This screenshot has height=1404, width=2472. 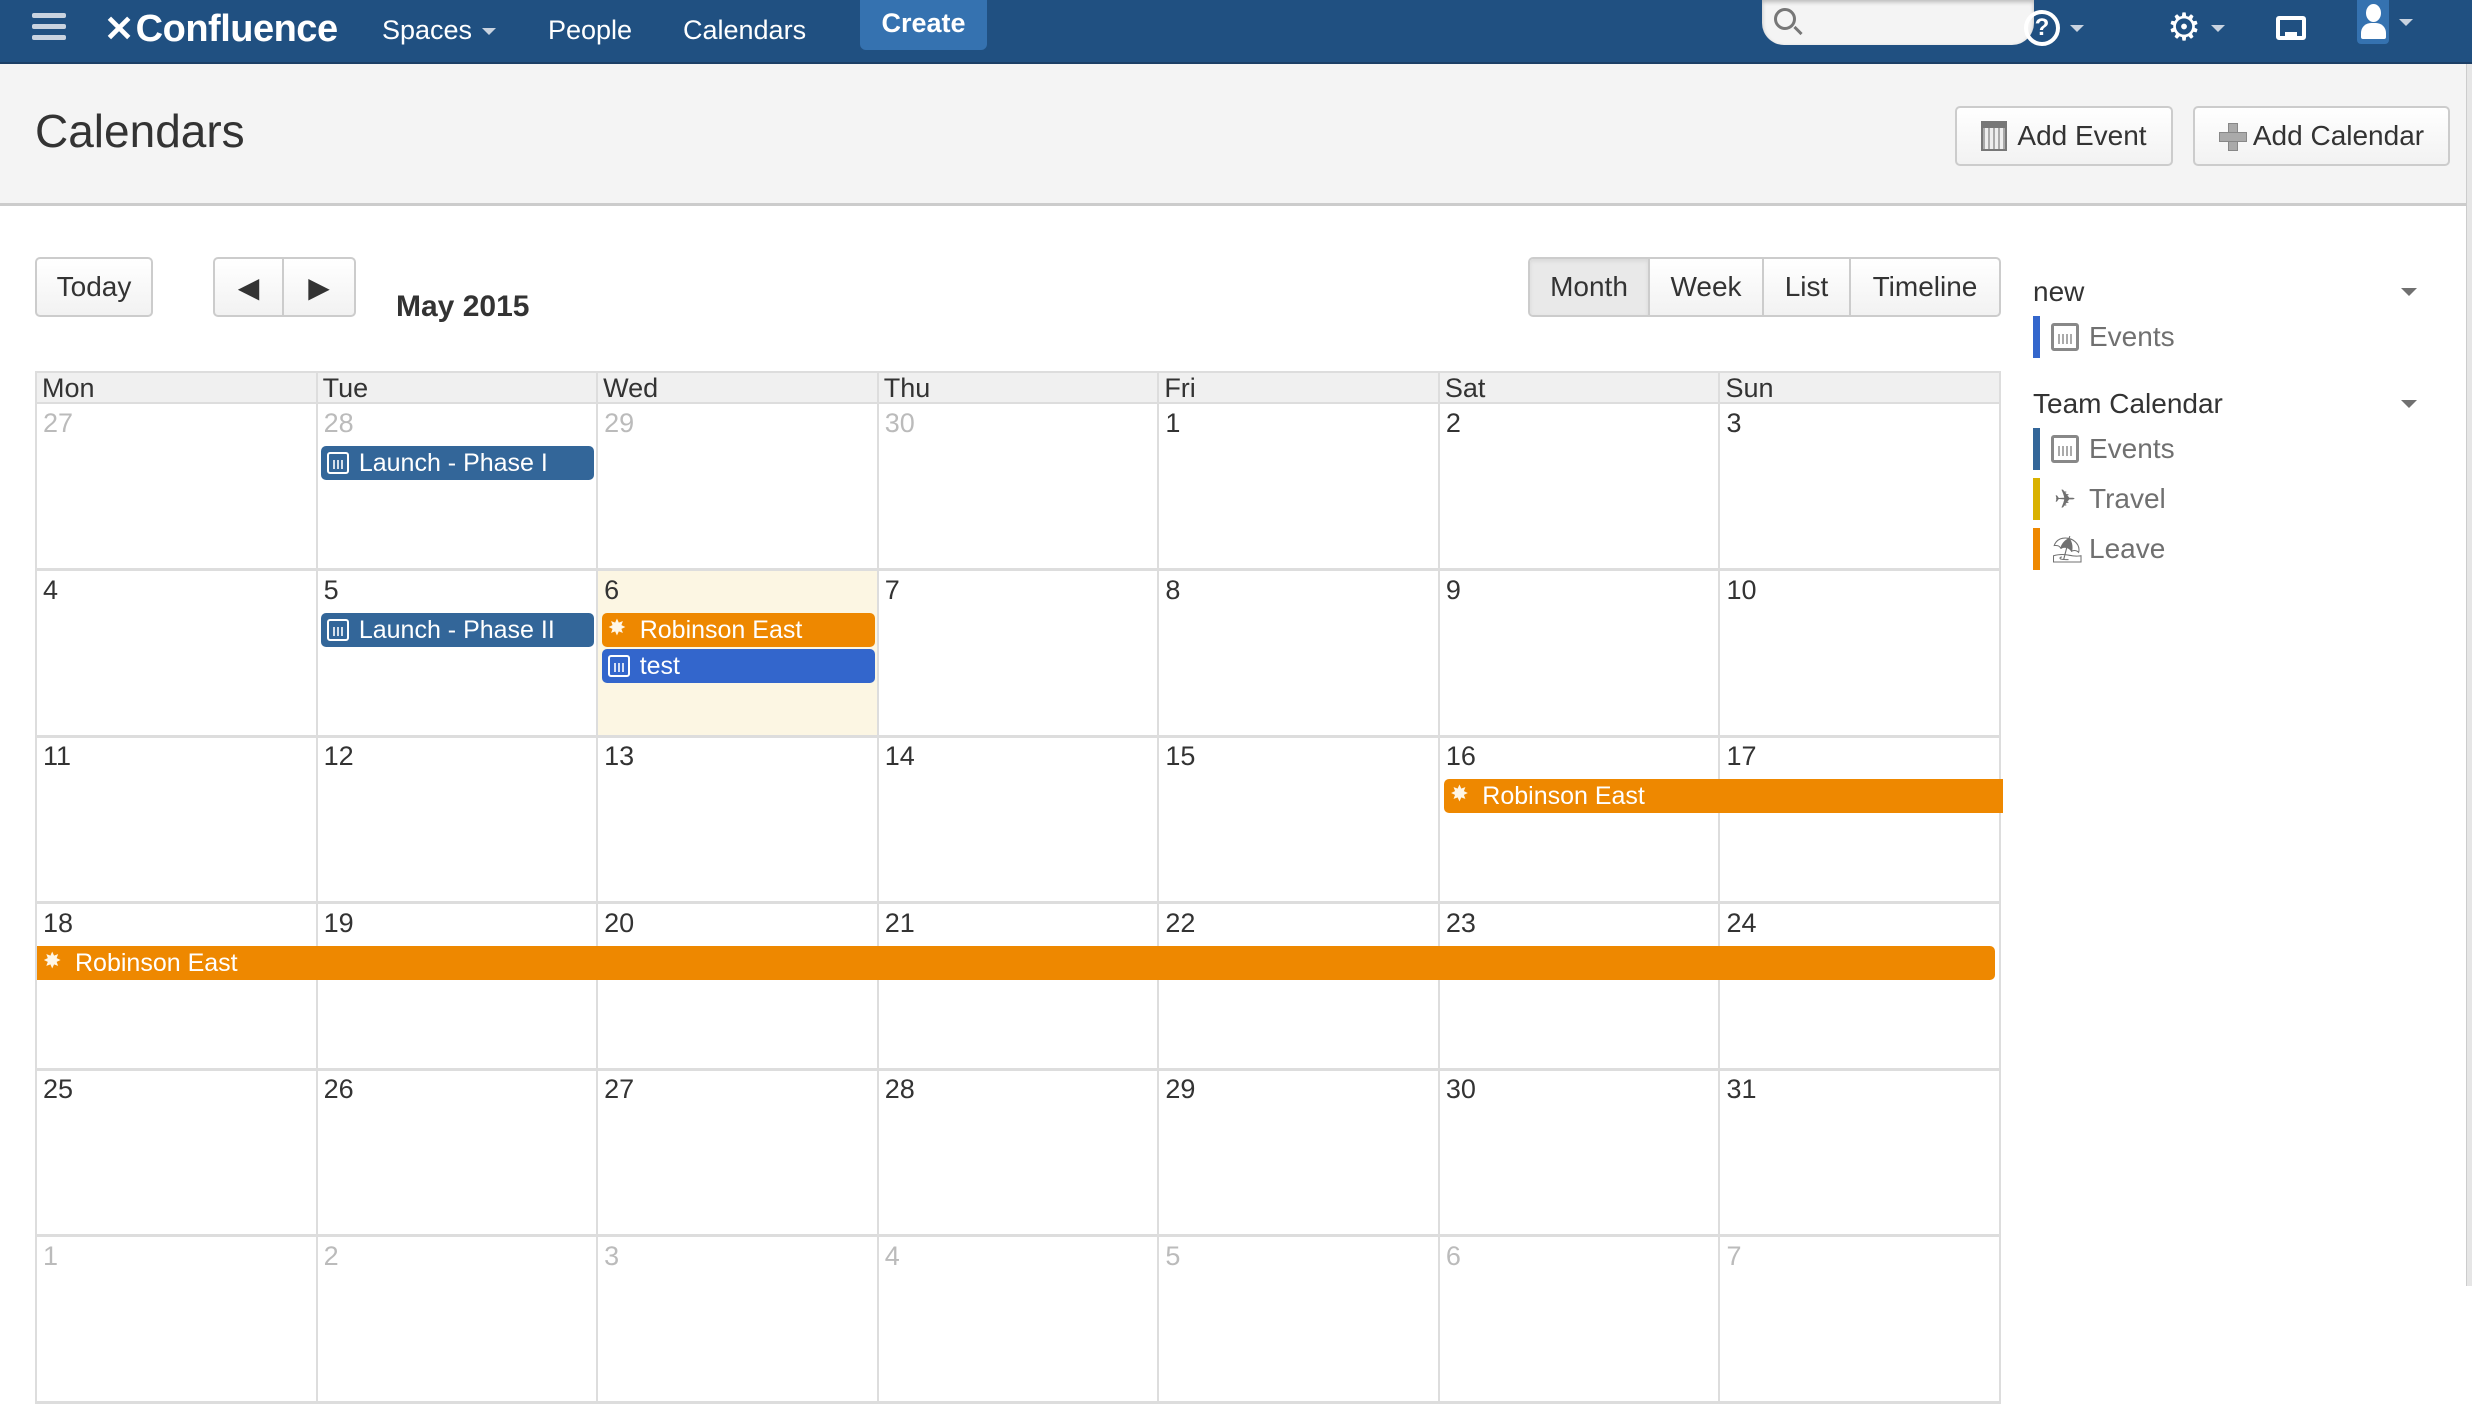 What do you see at coordinates (457, 463) in the screenshot?
I see `calendar-event: Launch - Phase I` at bounding box center [457, 463].